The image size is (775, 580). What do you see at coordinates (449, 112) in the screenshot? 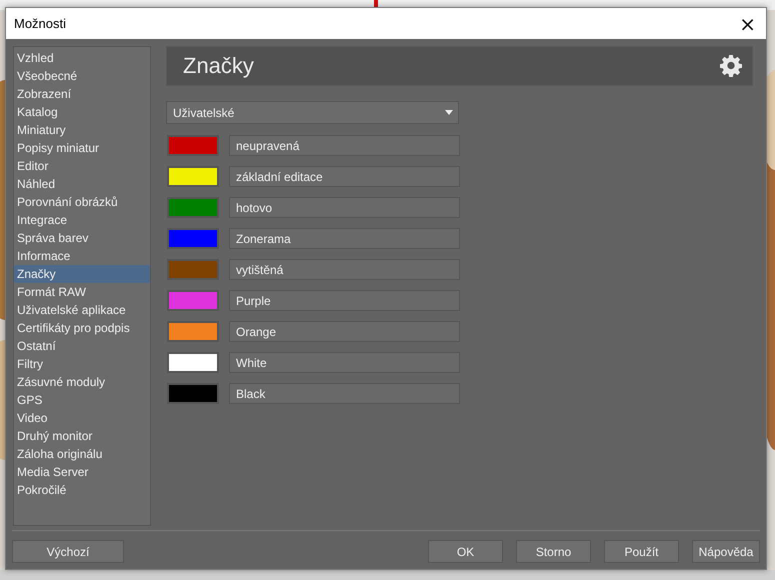
I see `caret-icon` at bounding box center [449, 112].